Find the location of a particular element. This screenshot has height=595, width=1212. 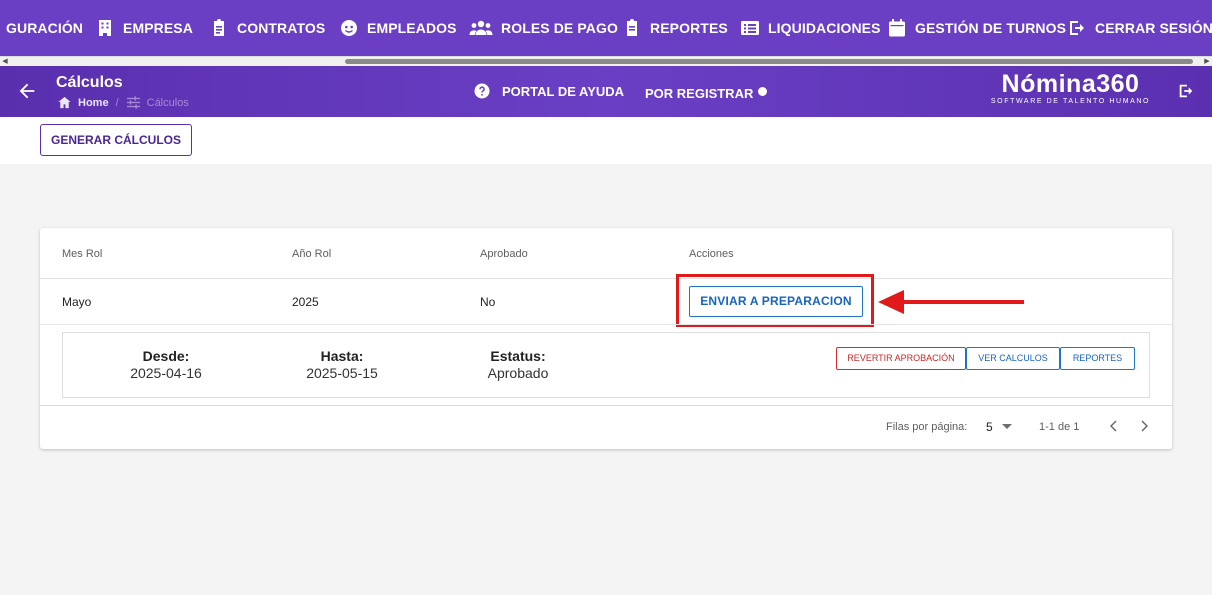

help-portal-label: PORTAL DE AYUDA is located at coordinates (563, 91).